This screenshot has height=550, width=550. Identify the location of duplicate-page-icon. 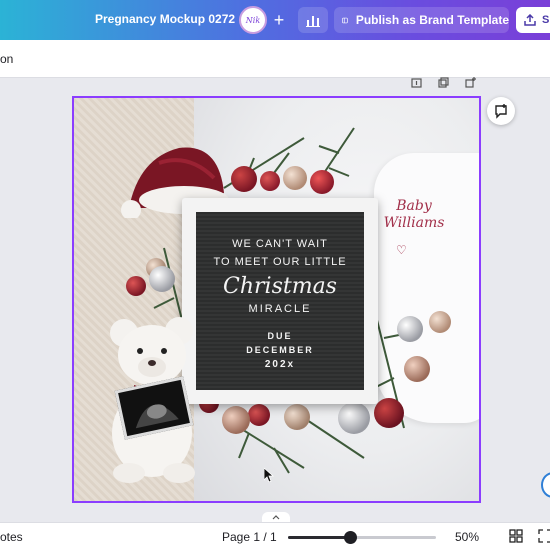
(443, 82).